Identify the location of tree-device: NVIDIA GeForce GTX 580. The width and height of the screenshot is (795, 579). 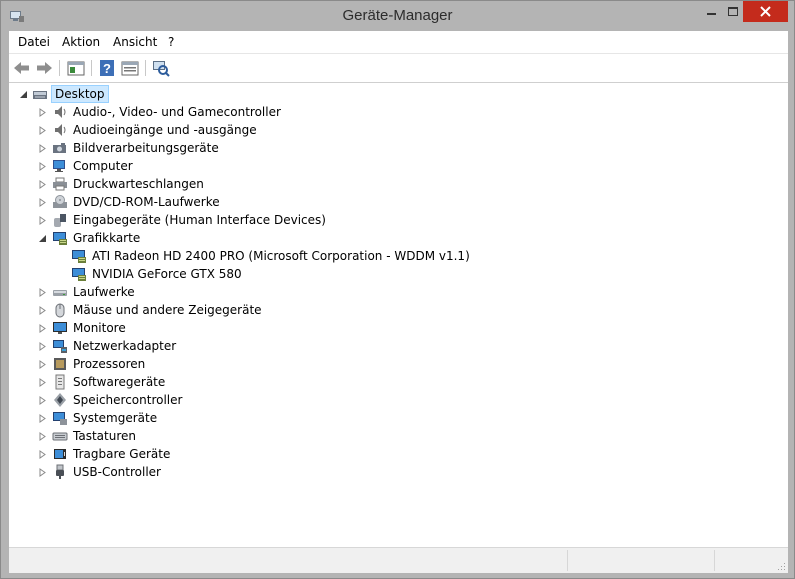
(398, 274).